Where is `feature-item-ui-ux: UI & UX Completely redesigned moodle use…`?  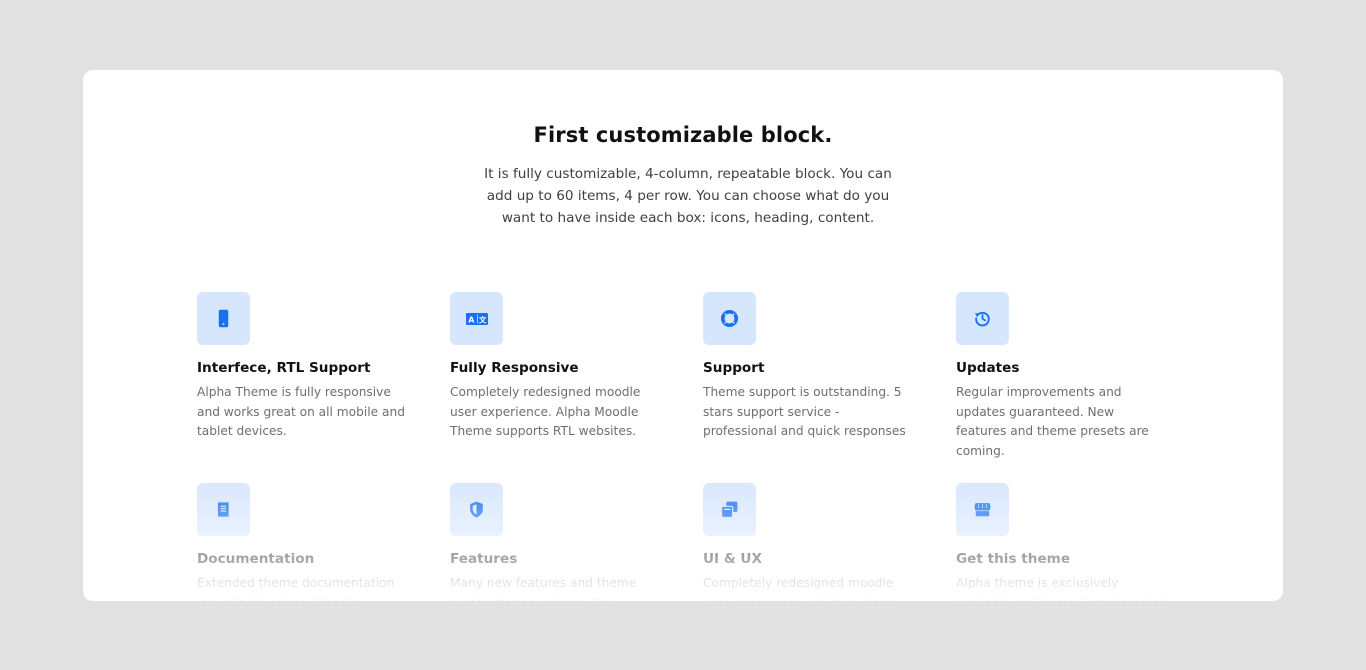 feature-item-ui-ux: UI & UX Completely redesigned moodle use… is located at coordinates (808, 542).